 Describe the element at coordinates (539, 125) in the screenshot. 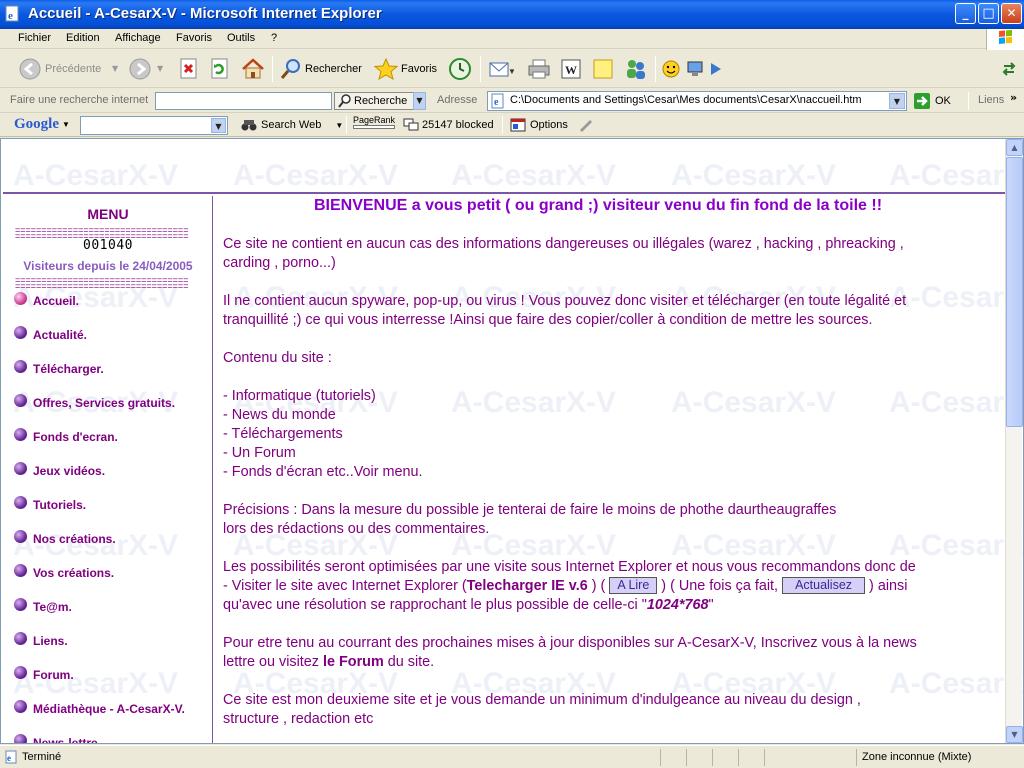

I see `options-button: Options` at that location.